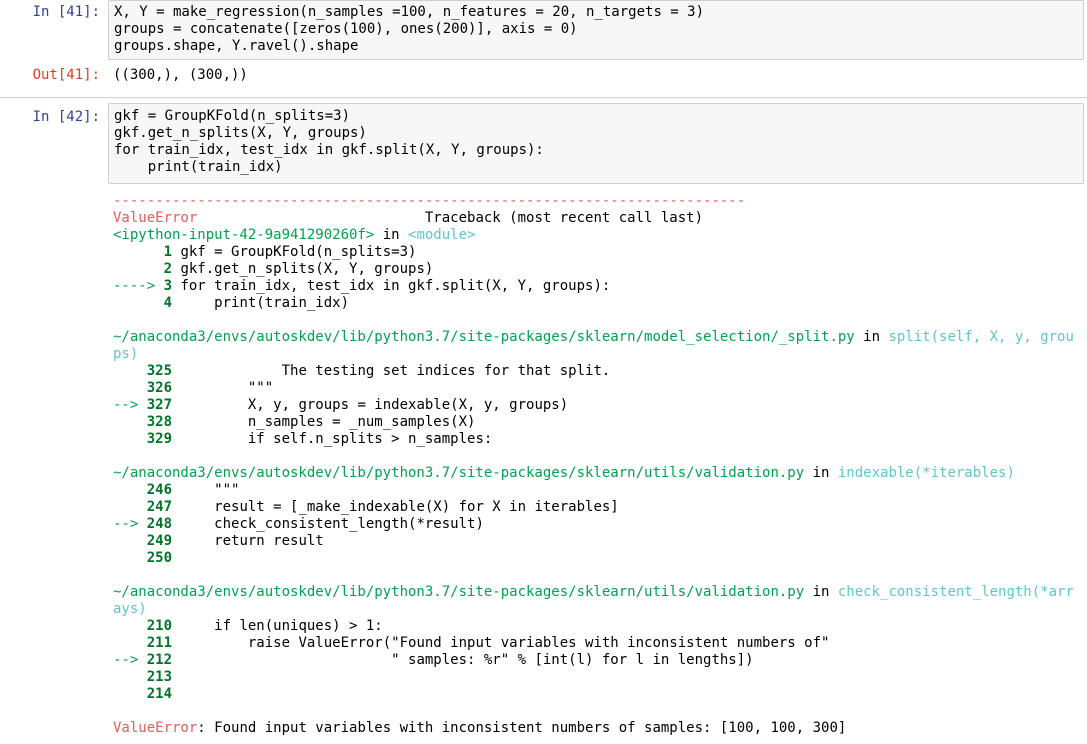 The height and width of the screenshot is (744, 1087). Describe the element at coordinates (442, 235) in the screenshot. I see `frame-function: <module>` at that location.